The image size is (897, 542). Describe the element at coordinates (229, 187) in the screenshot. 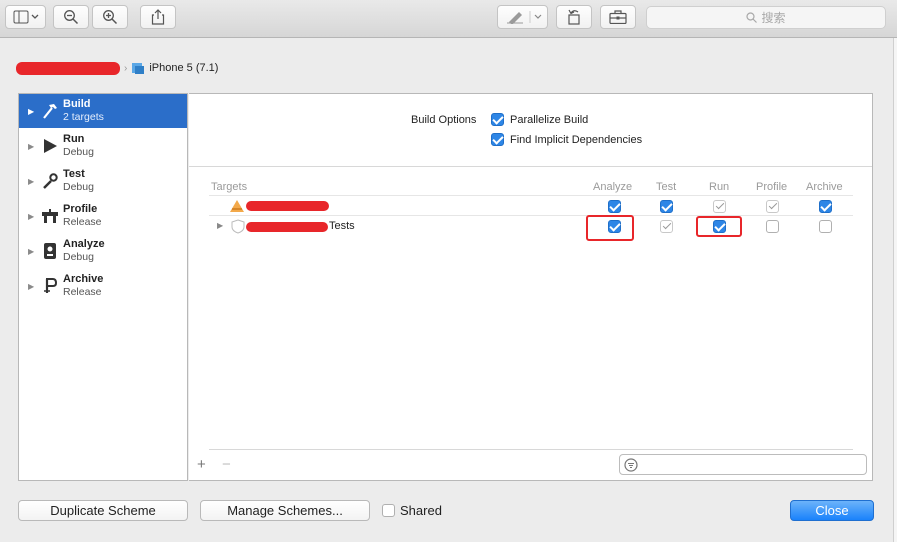

I see `column-header-targets: Targets` at that location.